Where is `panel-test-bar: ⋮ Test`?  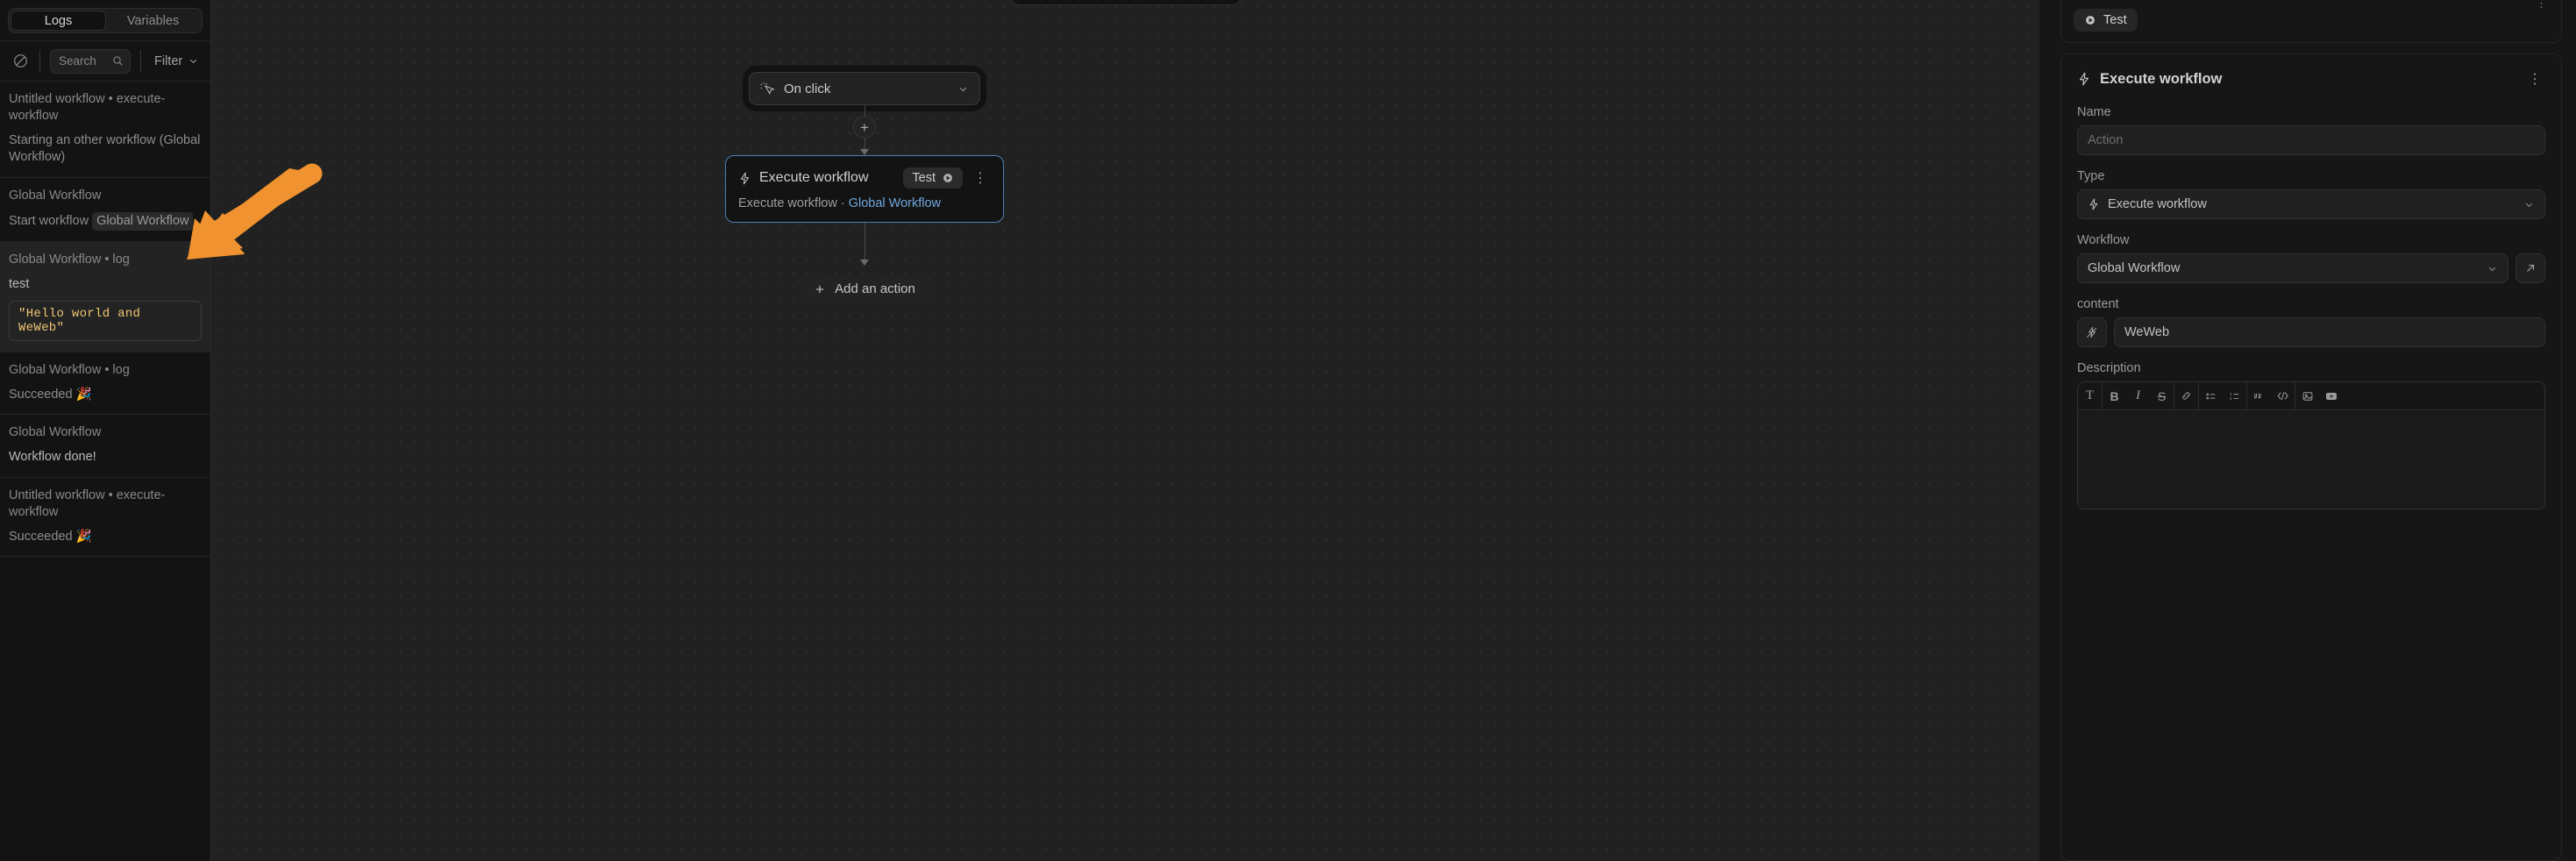
panel-test-bar: ⋮ Test is located at coordinates (2311, 21).